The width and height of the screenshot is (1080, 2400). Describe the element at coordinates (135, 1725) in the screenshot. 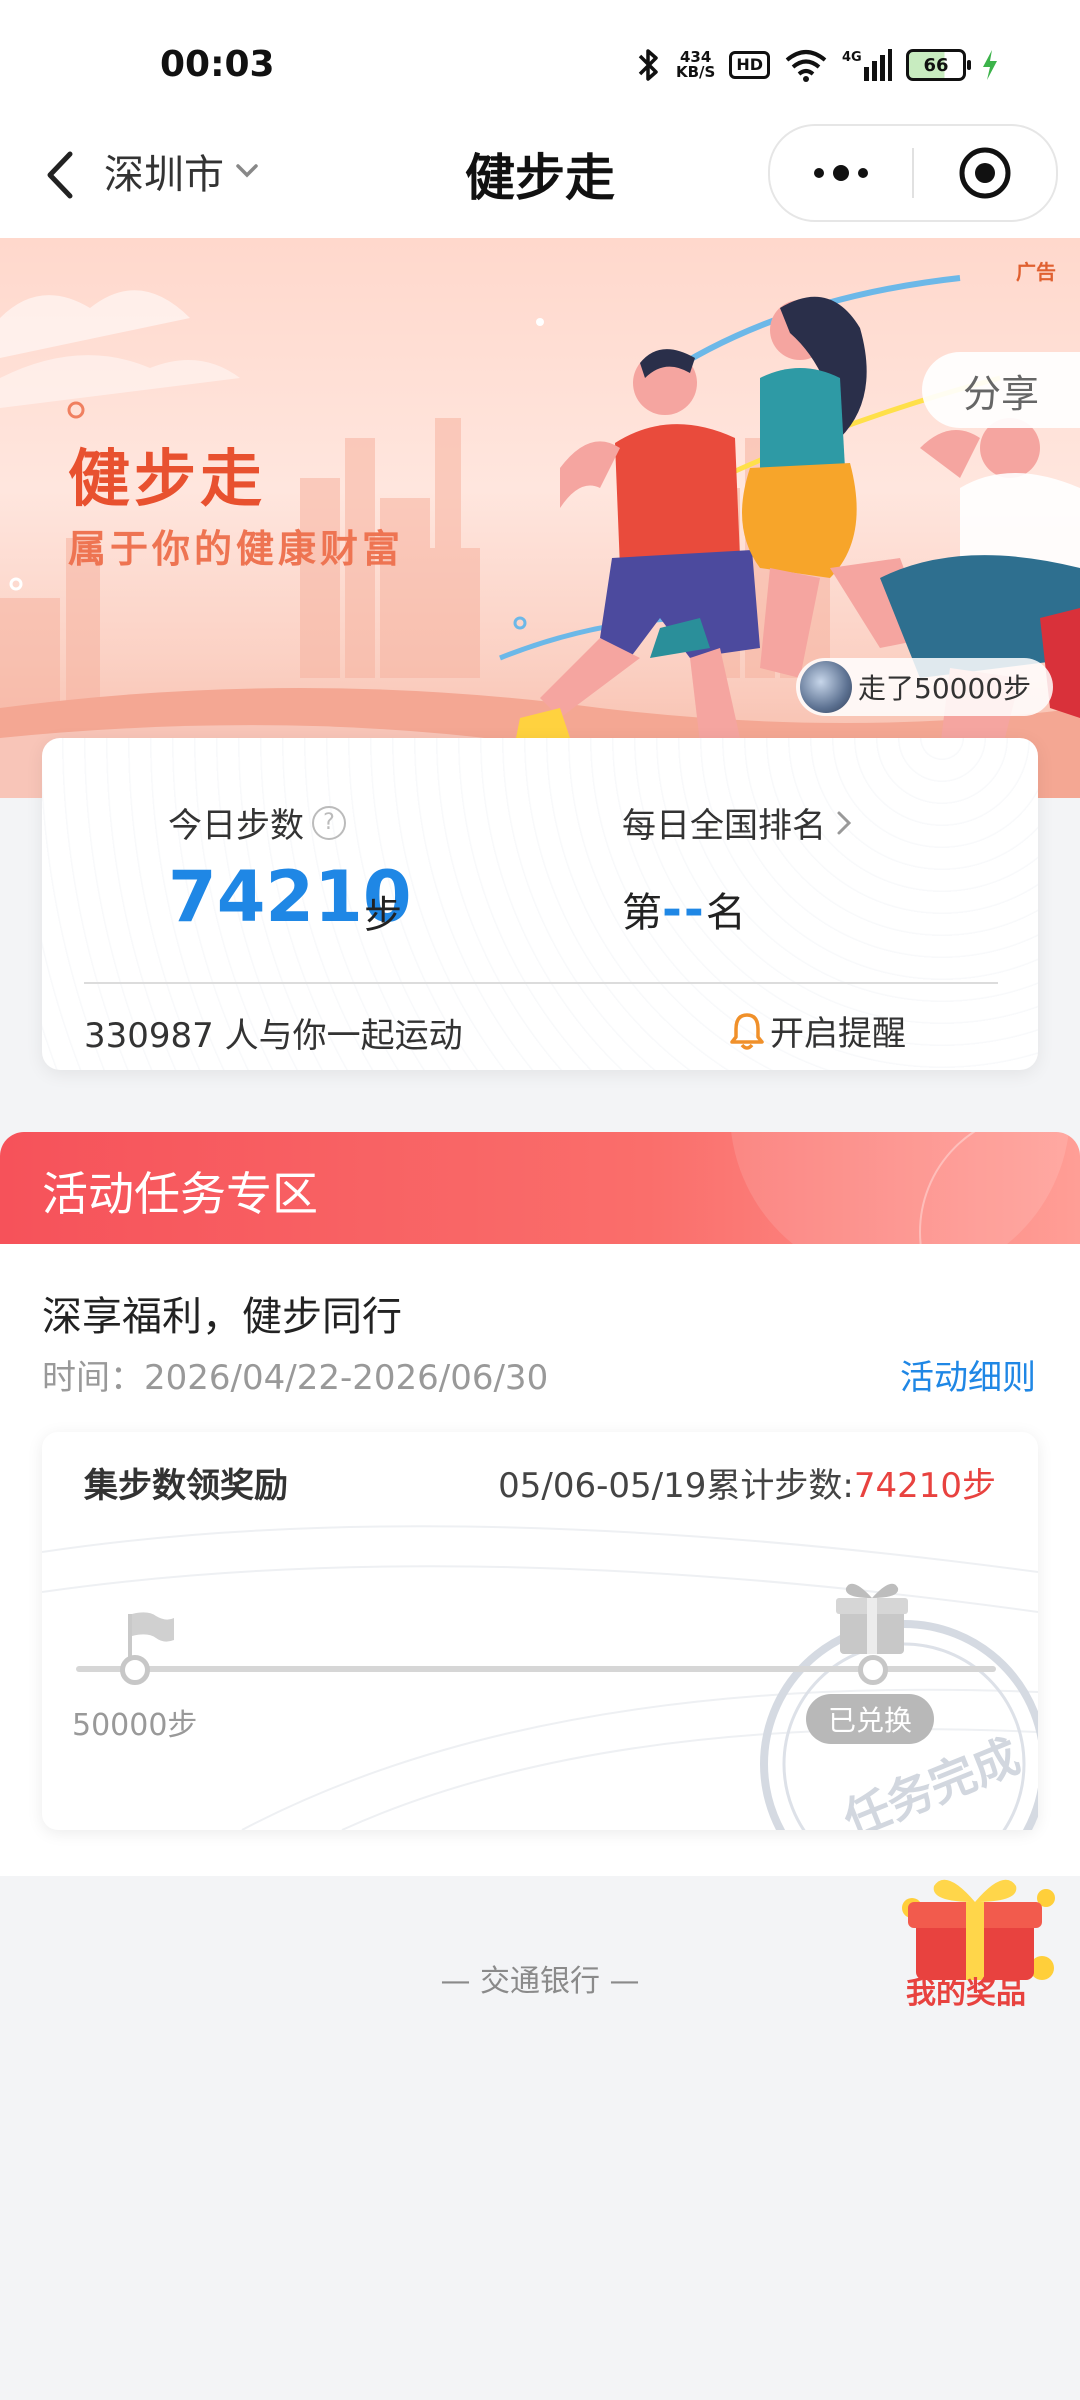

I see `milestone-label: 50000步` at that location.